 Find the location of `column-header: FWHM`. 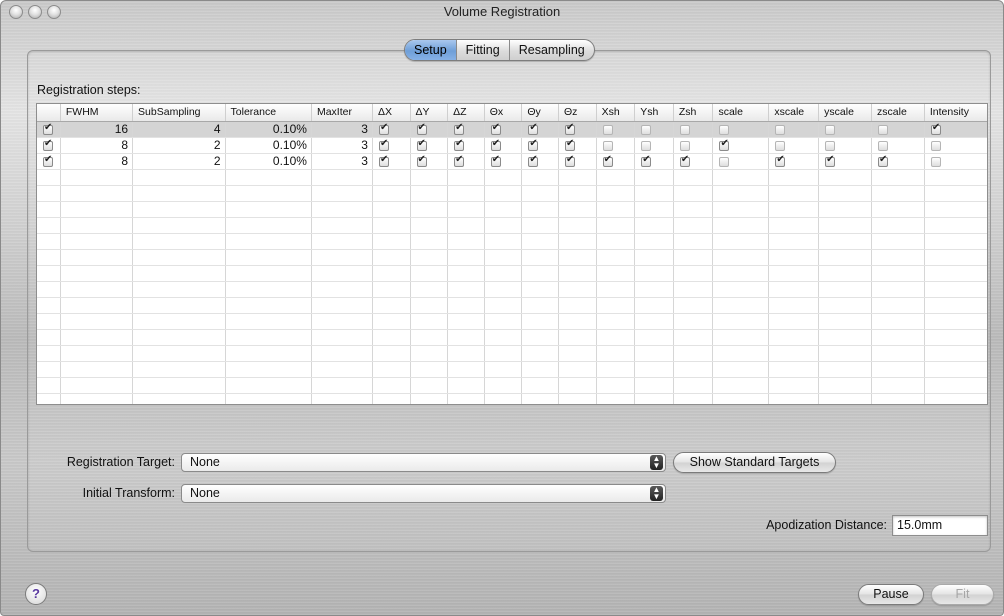

column-header: FWHM is located at coordinates (97, 113).